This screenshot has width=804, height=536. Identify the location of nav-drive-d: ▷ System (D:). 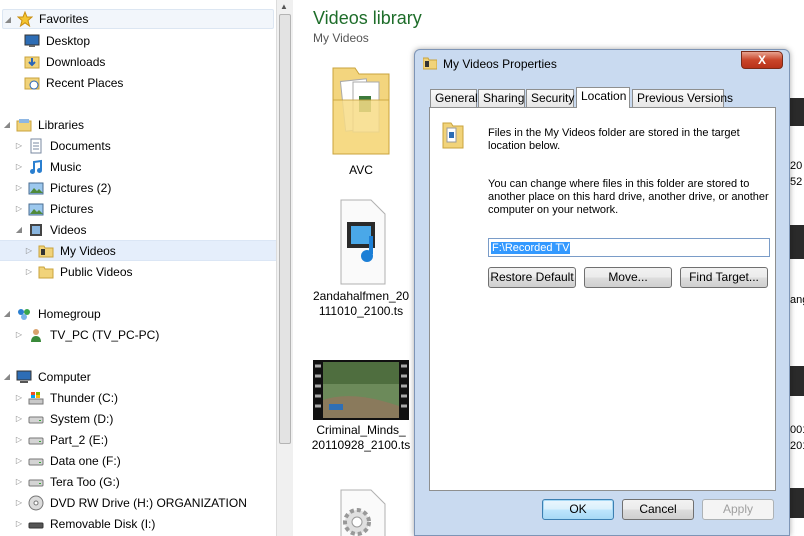
(63, 418).